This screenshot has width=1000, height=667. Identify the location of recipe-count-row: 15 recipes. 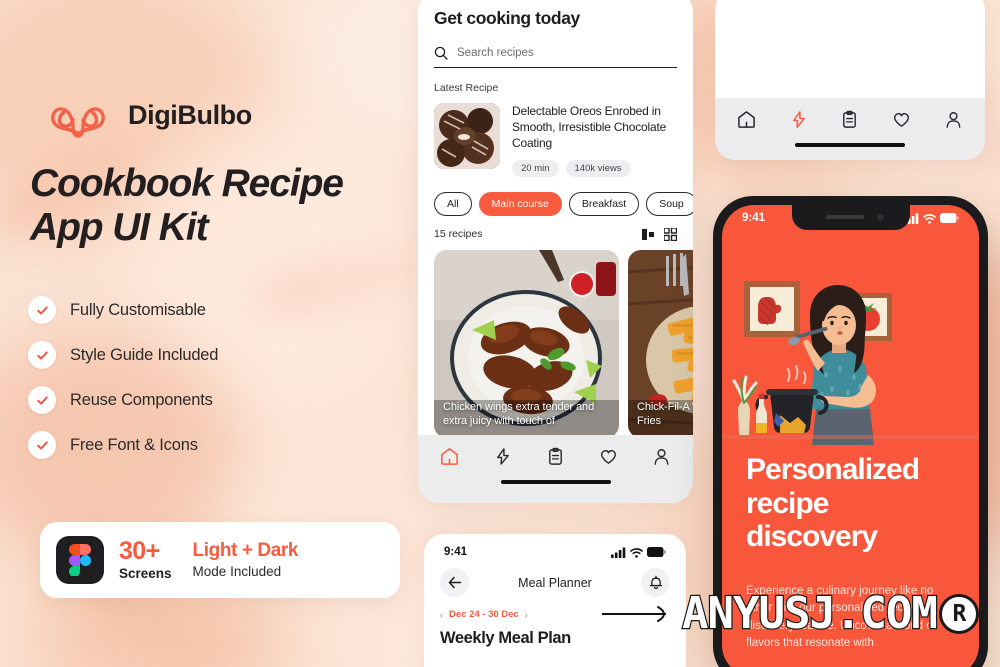
(555, 234).